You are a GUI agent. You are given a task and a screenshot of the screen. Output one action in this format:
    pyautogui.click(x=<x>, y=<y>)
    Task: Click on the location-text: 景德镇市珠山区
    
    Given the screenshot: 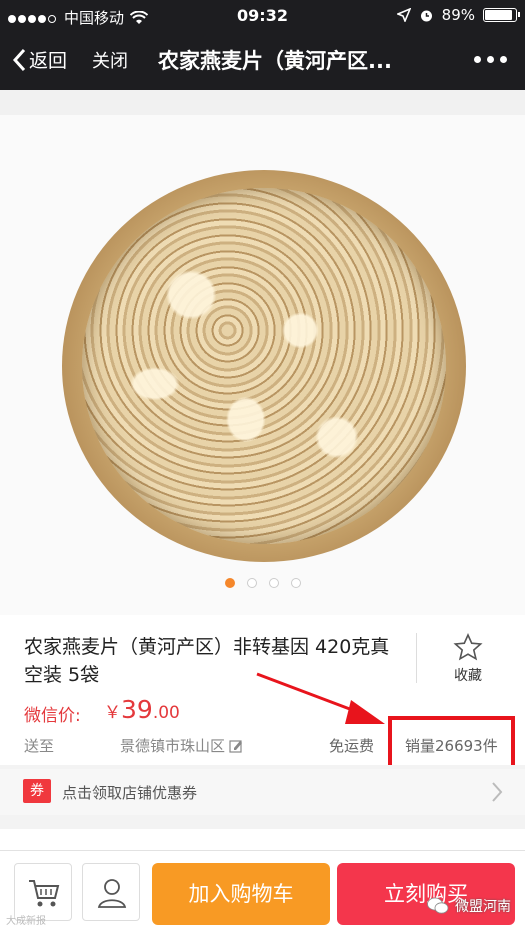 What is the action you would take?
    pyautogui.click(x=173, y=746)
    